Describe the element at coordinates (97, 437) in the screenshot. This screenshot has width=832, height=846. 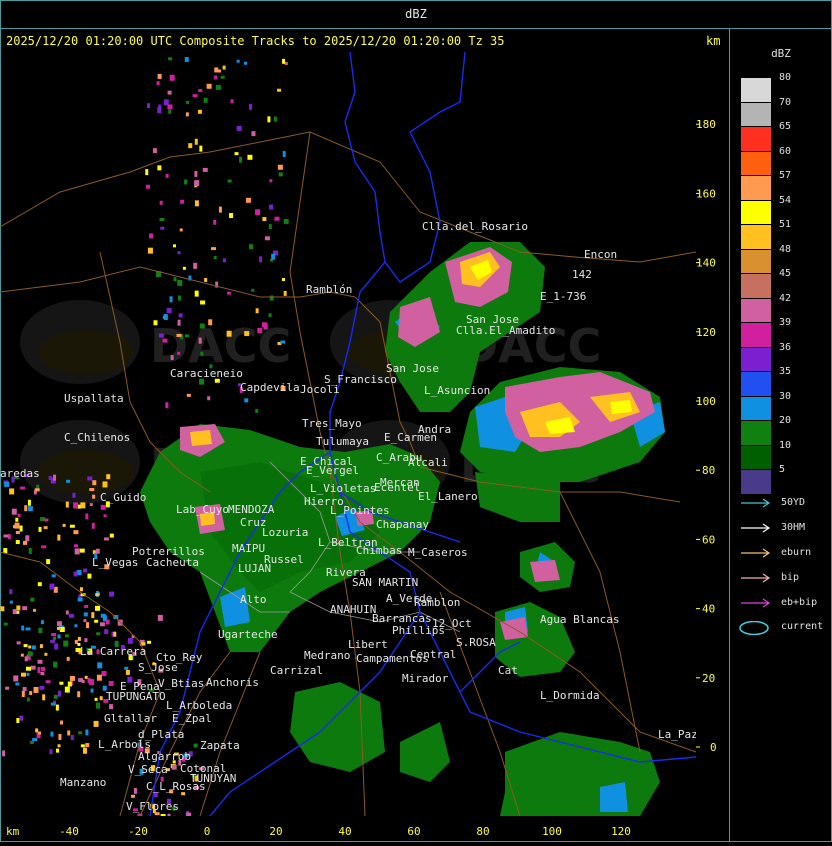
I see `town-label: C_Chilenos` at that location.